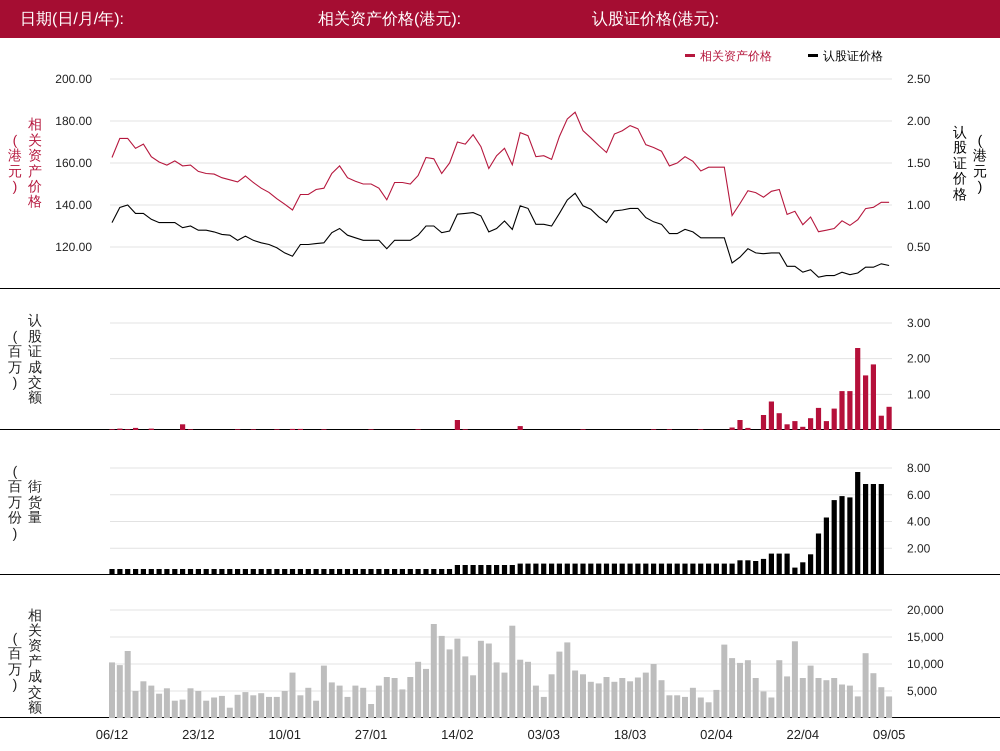  I want to click on axis-tick-label: 120.00, so click(73, 247).